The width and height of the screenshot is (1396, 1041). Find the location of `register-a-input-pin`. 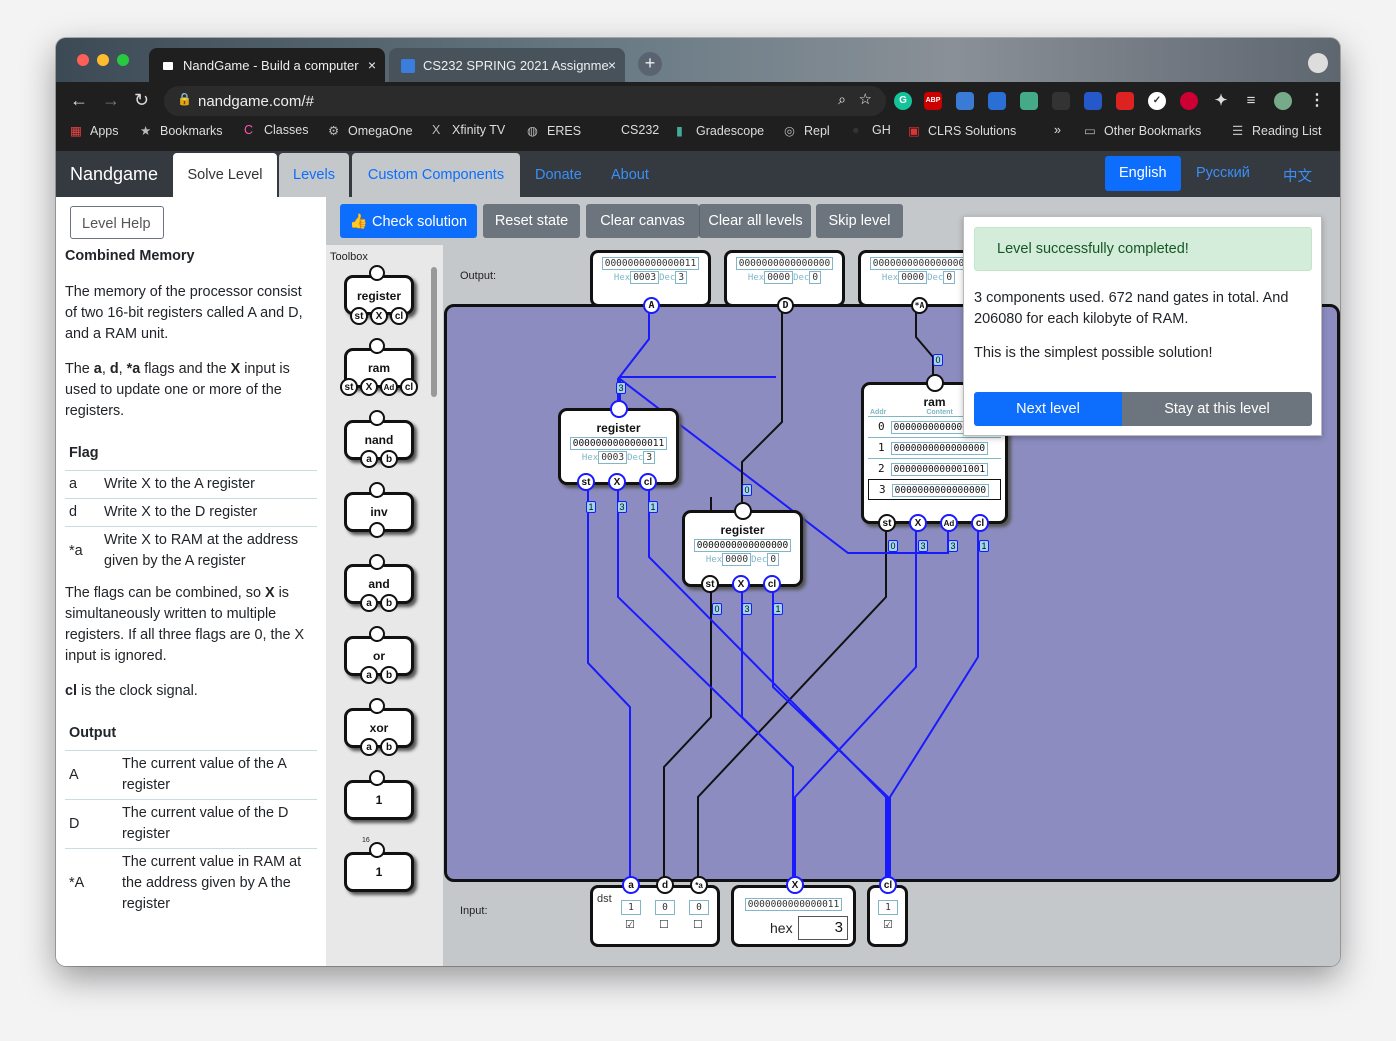

register-a-input-pin is located at coordinates (619, 409).